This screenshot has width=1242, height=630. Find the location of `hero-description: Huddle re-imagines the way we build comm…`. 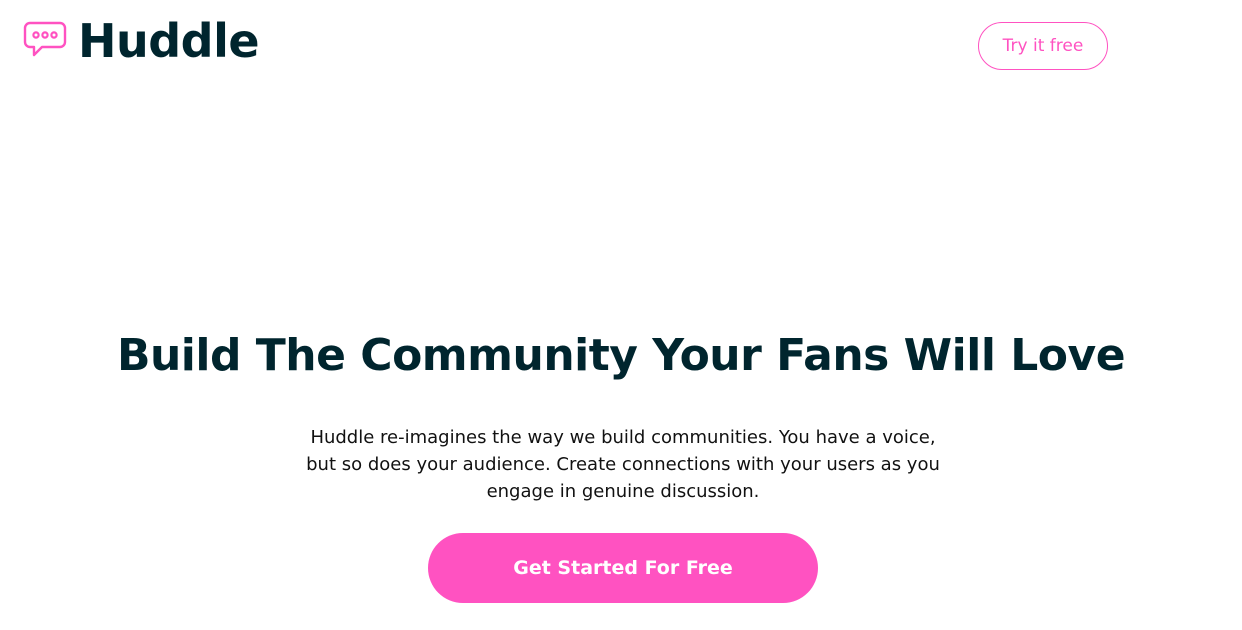

hero-description: Huddle re-imagines the way we build comm… is located at coordinates (623, 464).